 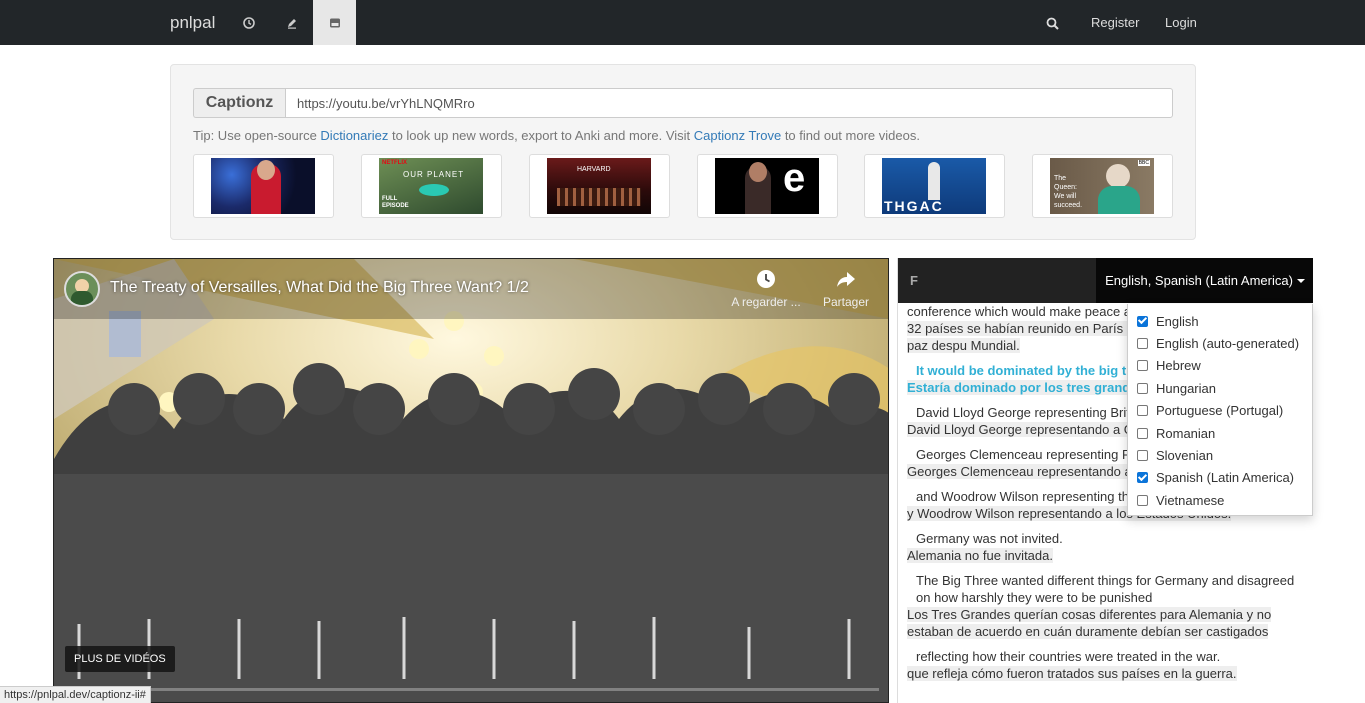 I want to click on language-option: Vietnamese, so click(x=1220, y=500).